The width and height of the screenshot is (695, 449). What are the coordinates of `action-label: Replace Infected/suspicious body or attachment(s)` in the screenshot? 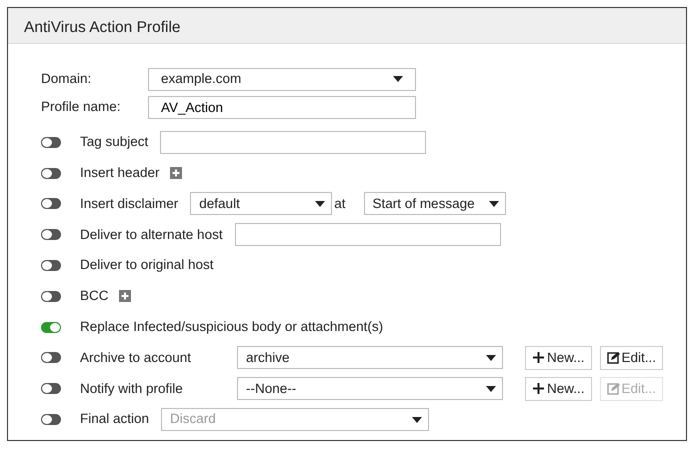 It's located at (232, 327).